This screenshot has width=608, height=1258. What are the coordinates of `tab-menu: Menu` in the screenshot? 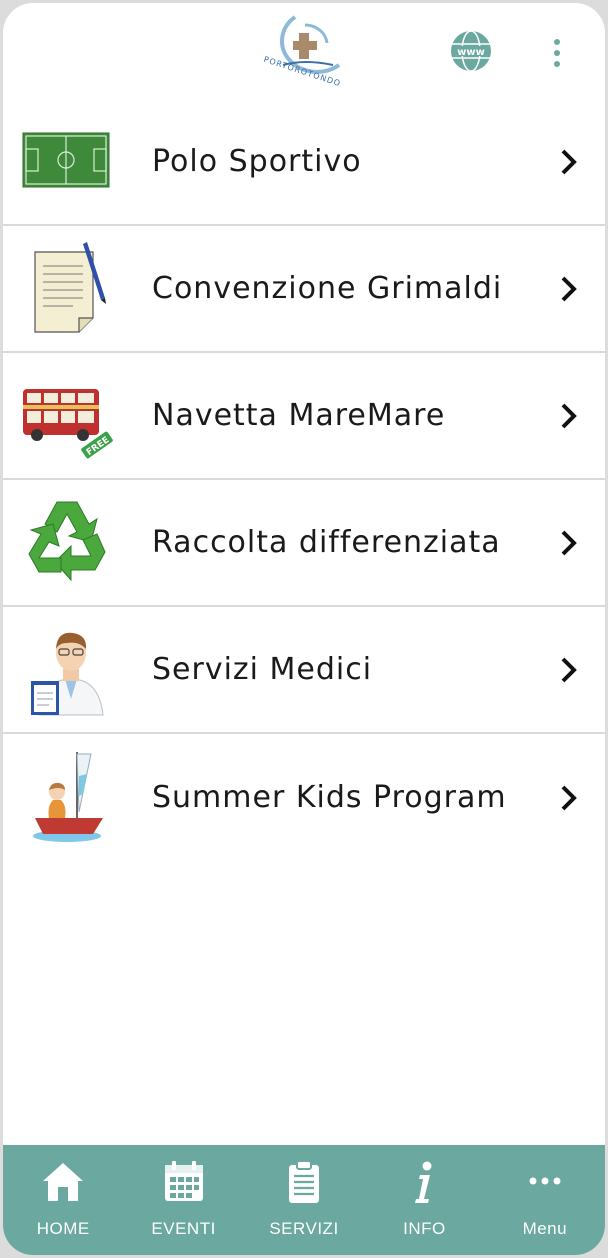 It's located at (545, 1200).